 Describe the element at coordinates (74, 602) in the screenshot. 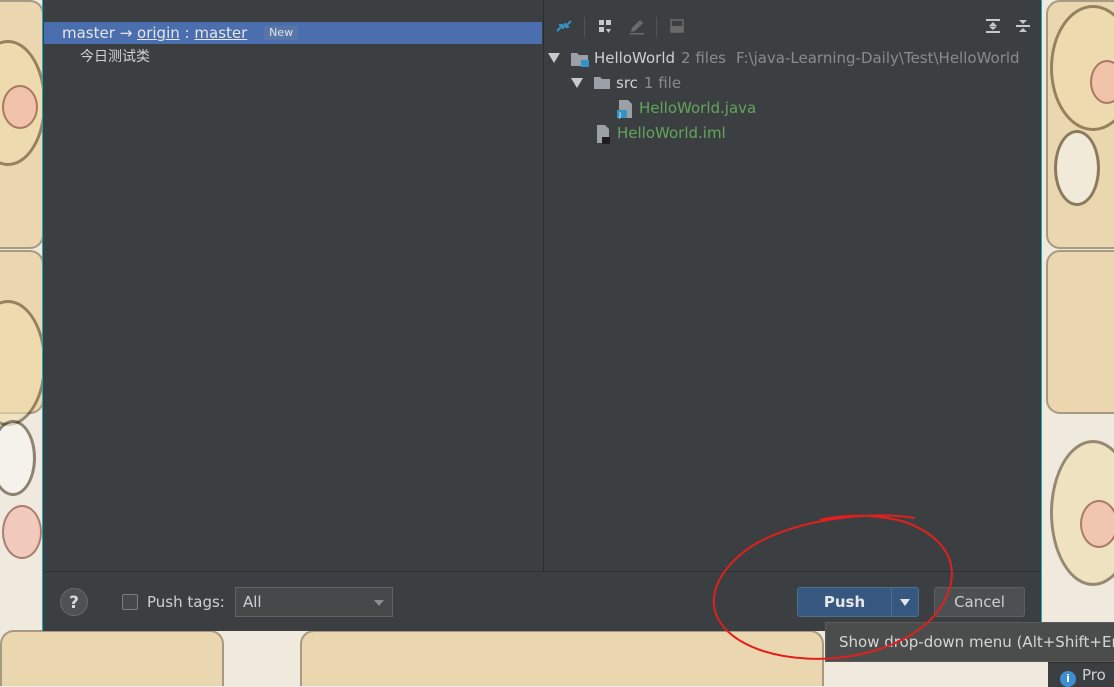

I see `help-button: ?` at that location.